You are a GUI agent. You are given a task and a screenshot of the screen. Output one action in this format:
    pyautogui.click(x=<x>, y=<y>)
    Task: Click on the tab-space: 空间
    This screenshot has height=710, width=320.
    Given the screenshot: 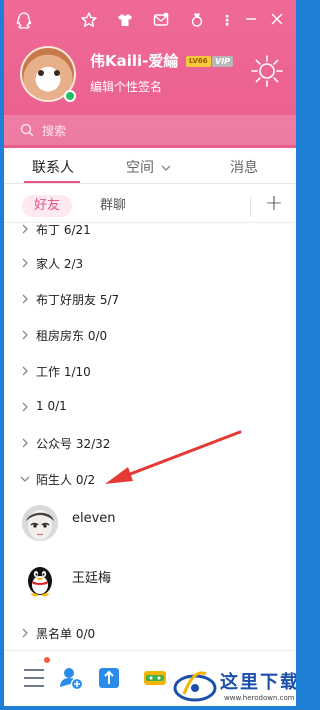 What is the action you would take?
    pyautogui.click(x=148, y=167)
    